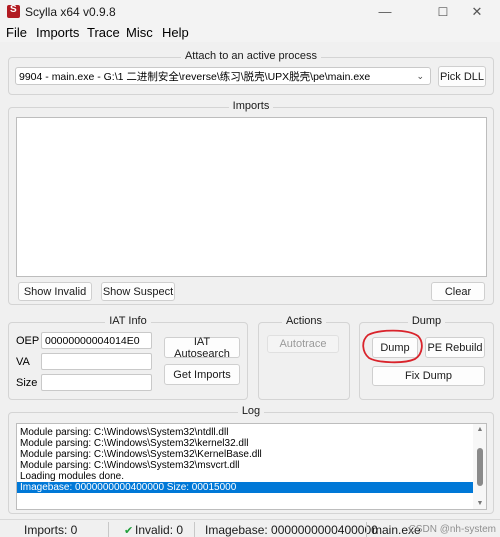 Image resolution: width=500 pixels, height=537 pixels. Describe the element at coordinates (250, 12) in the screenshot. I see `title-bar: Scylla x64 v0.9.8 — ☐ ✕` at that location.